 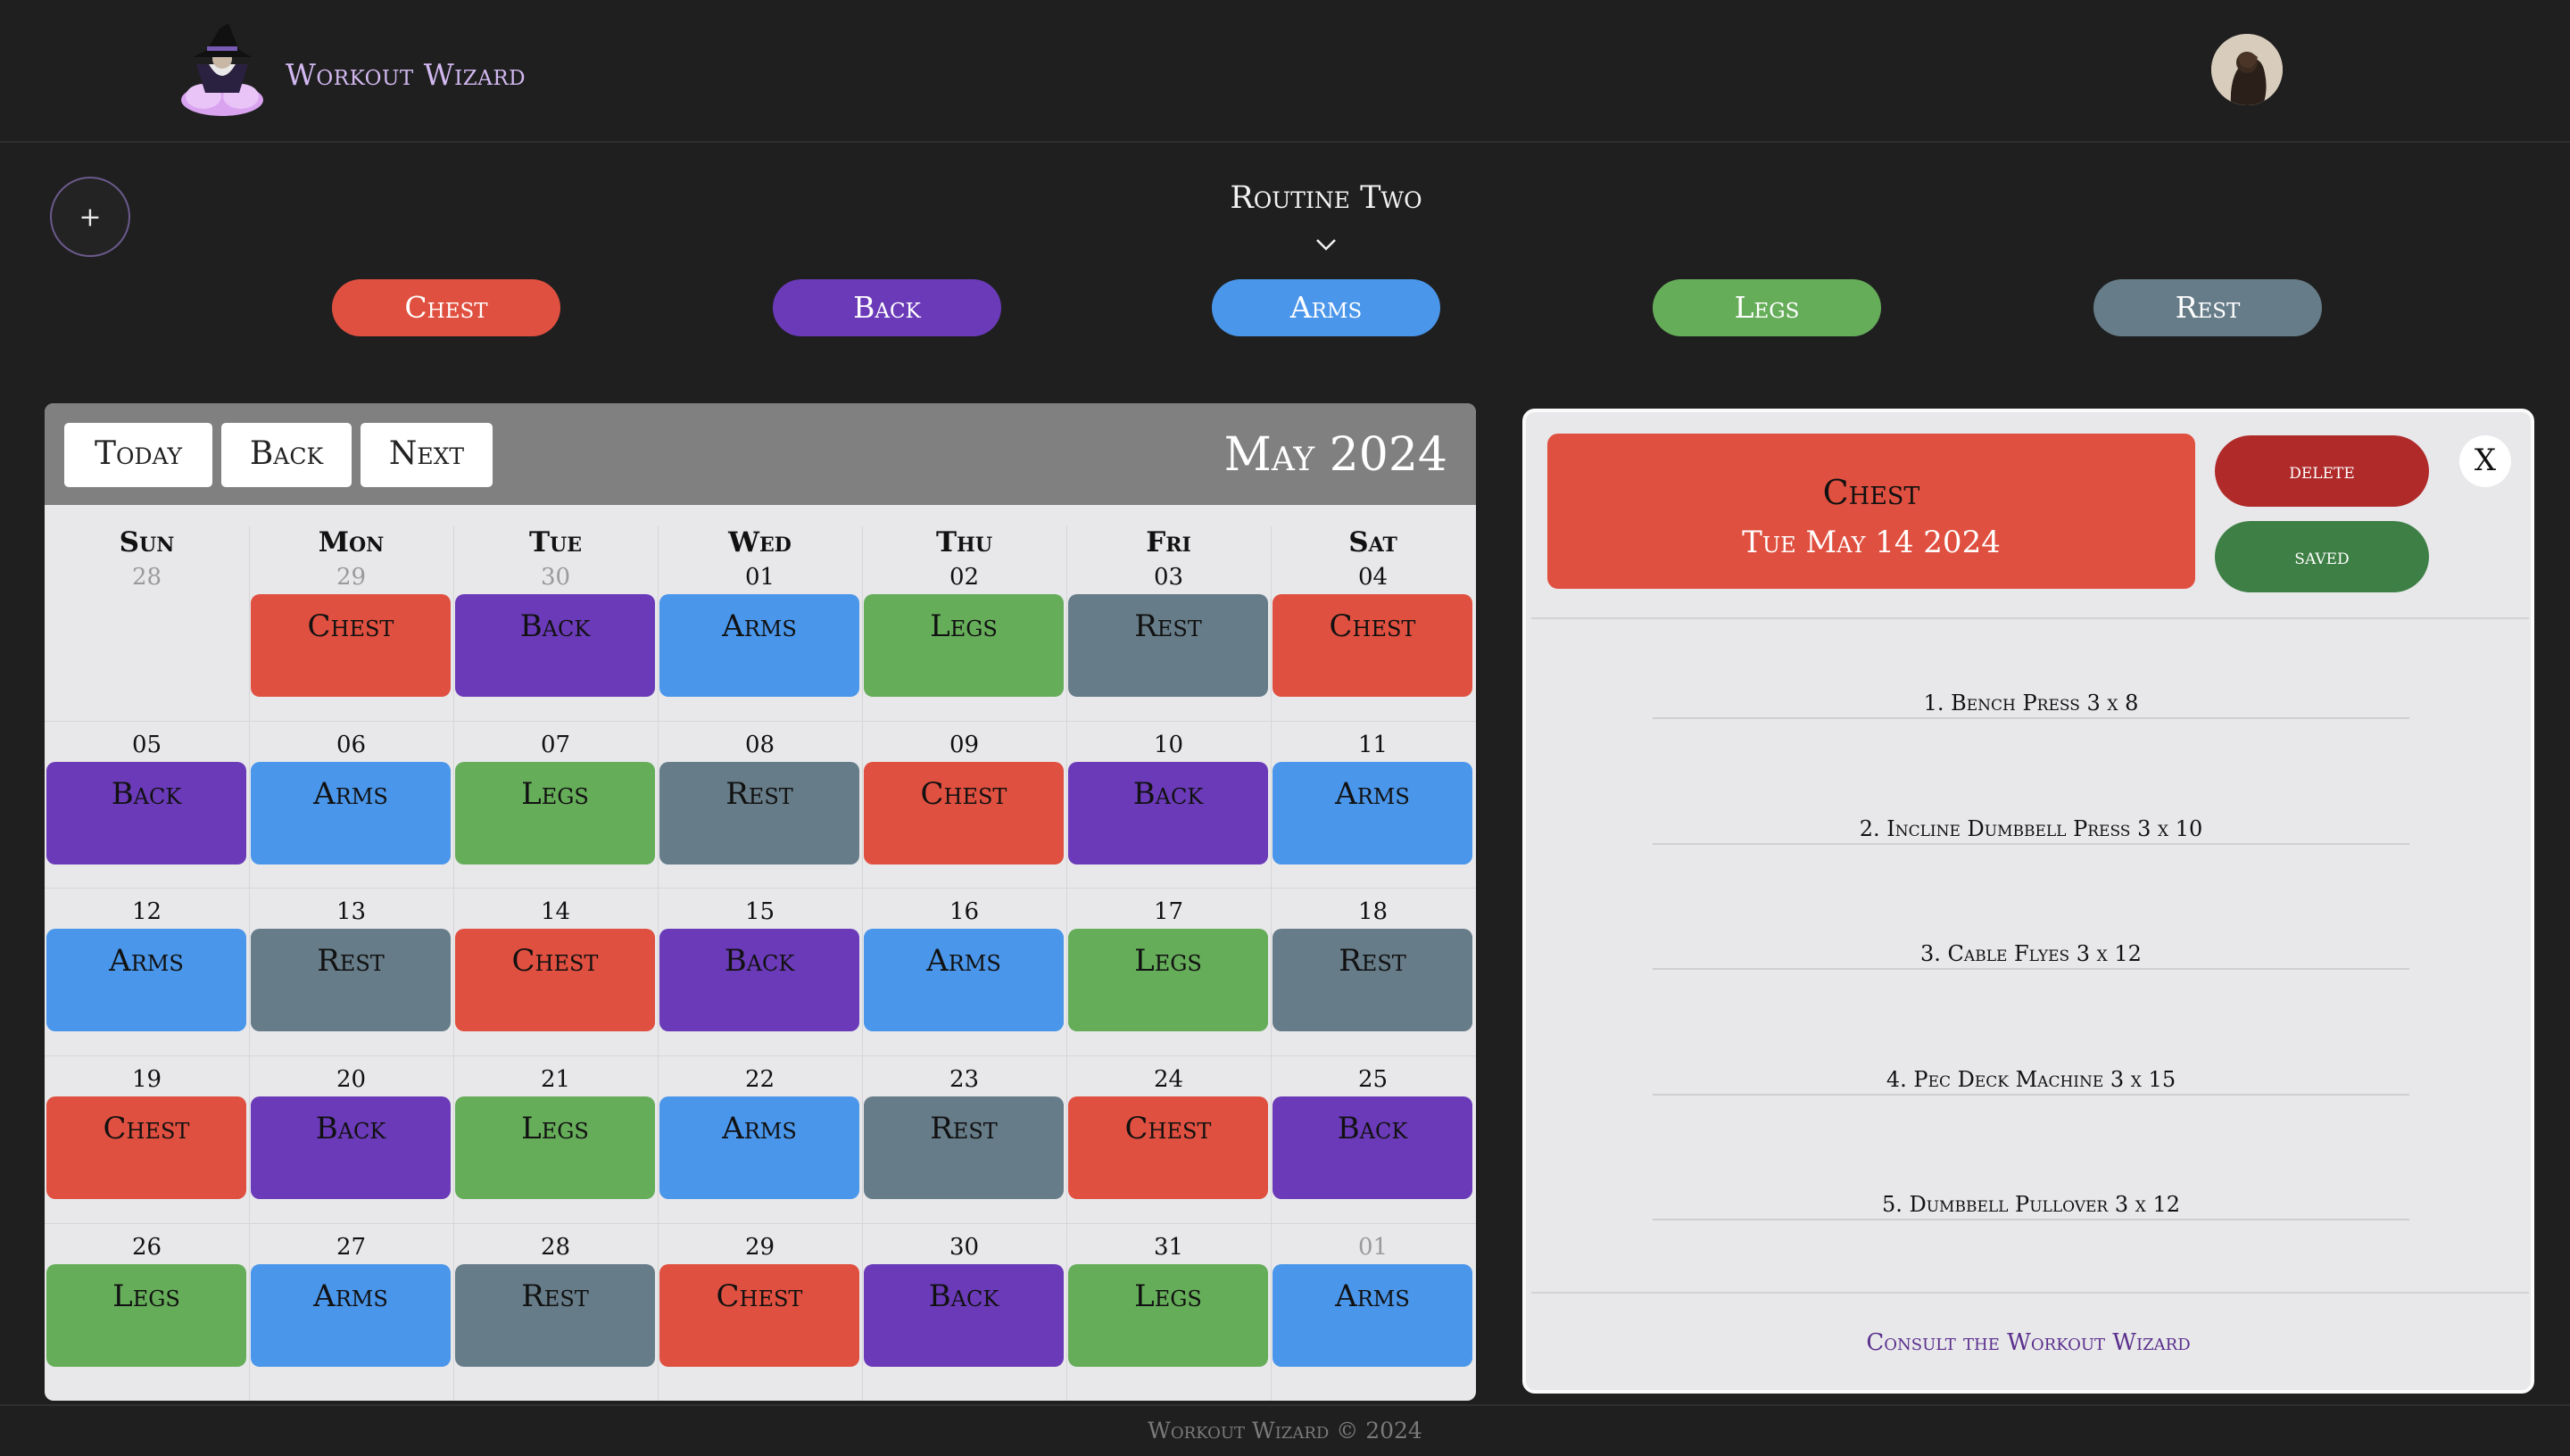 What do you see at coordinates (147, 1247) in the screenshot?
I see `day-number: 26` at bounding box center [147, 1247].